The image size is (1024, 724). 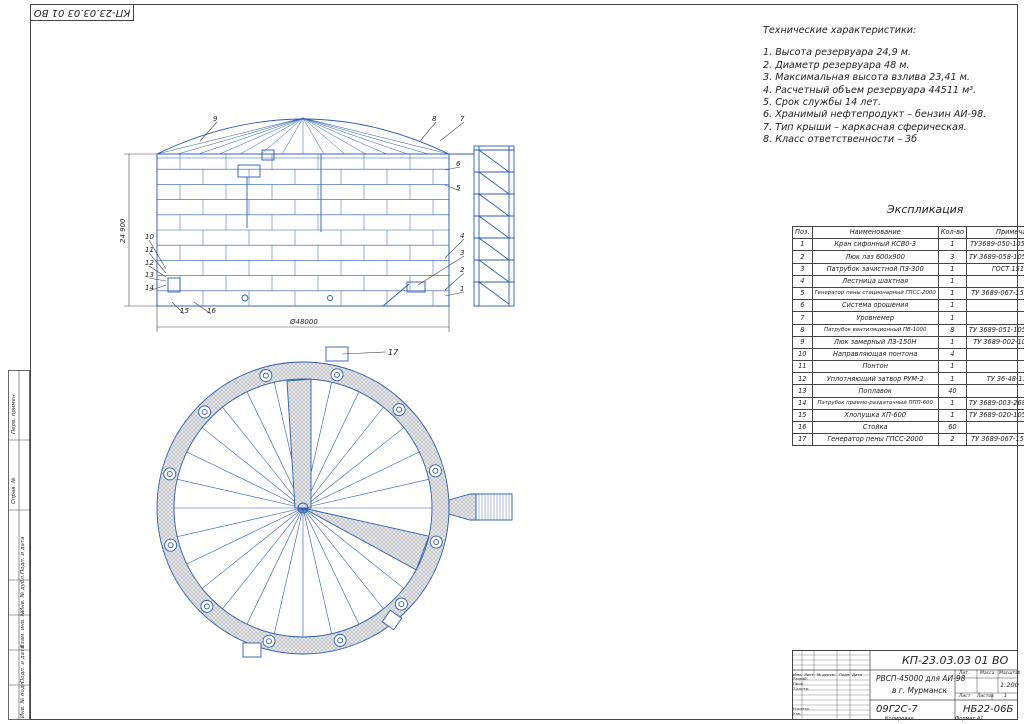 I want to click on callout-number: 5, so click(x=458, y=188).